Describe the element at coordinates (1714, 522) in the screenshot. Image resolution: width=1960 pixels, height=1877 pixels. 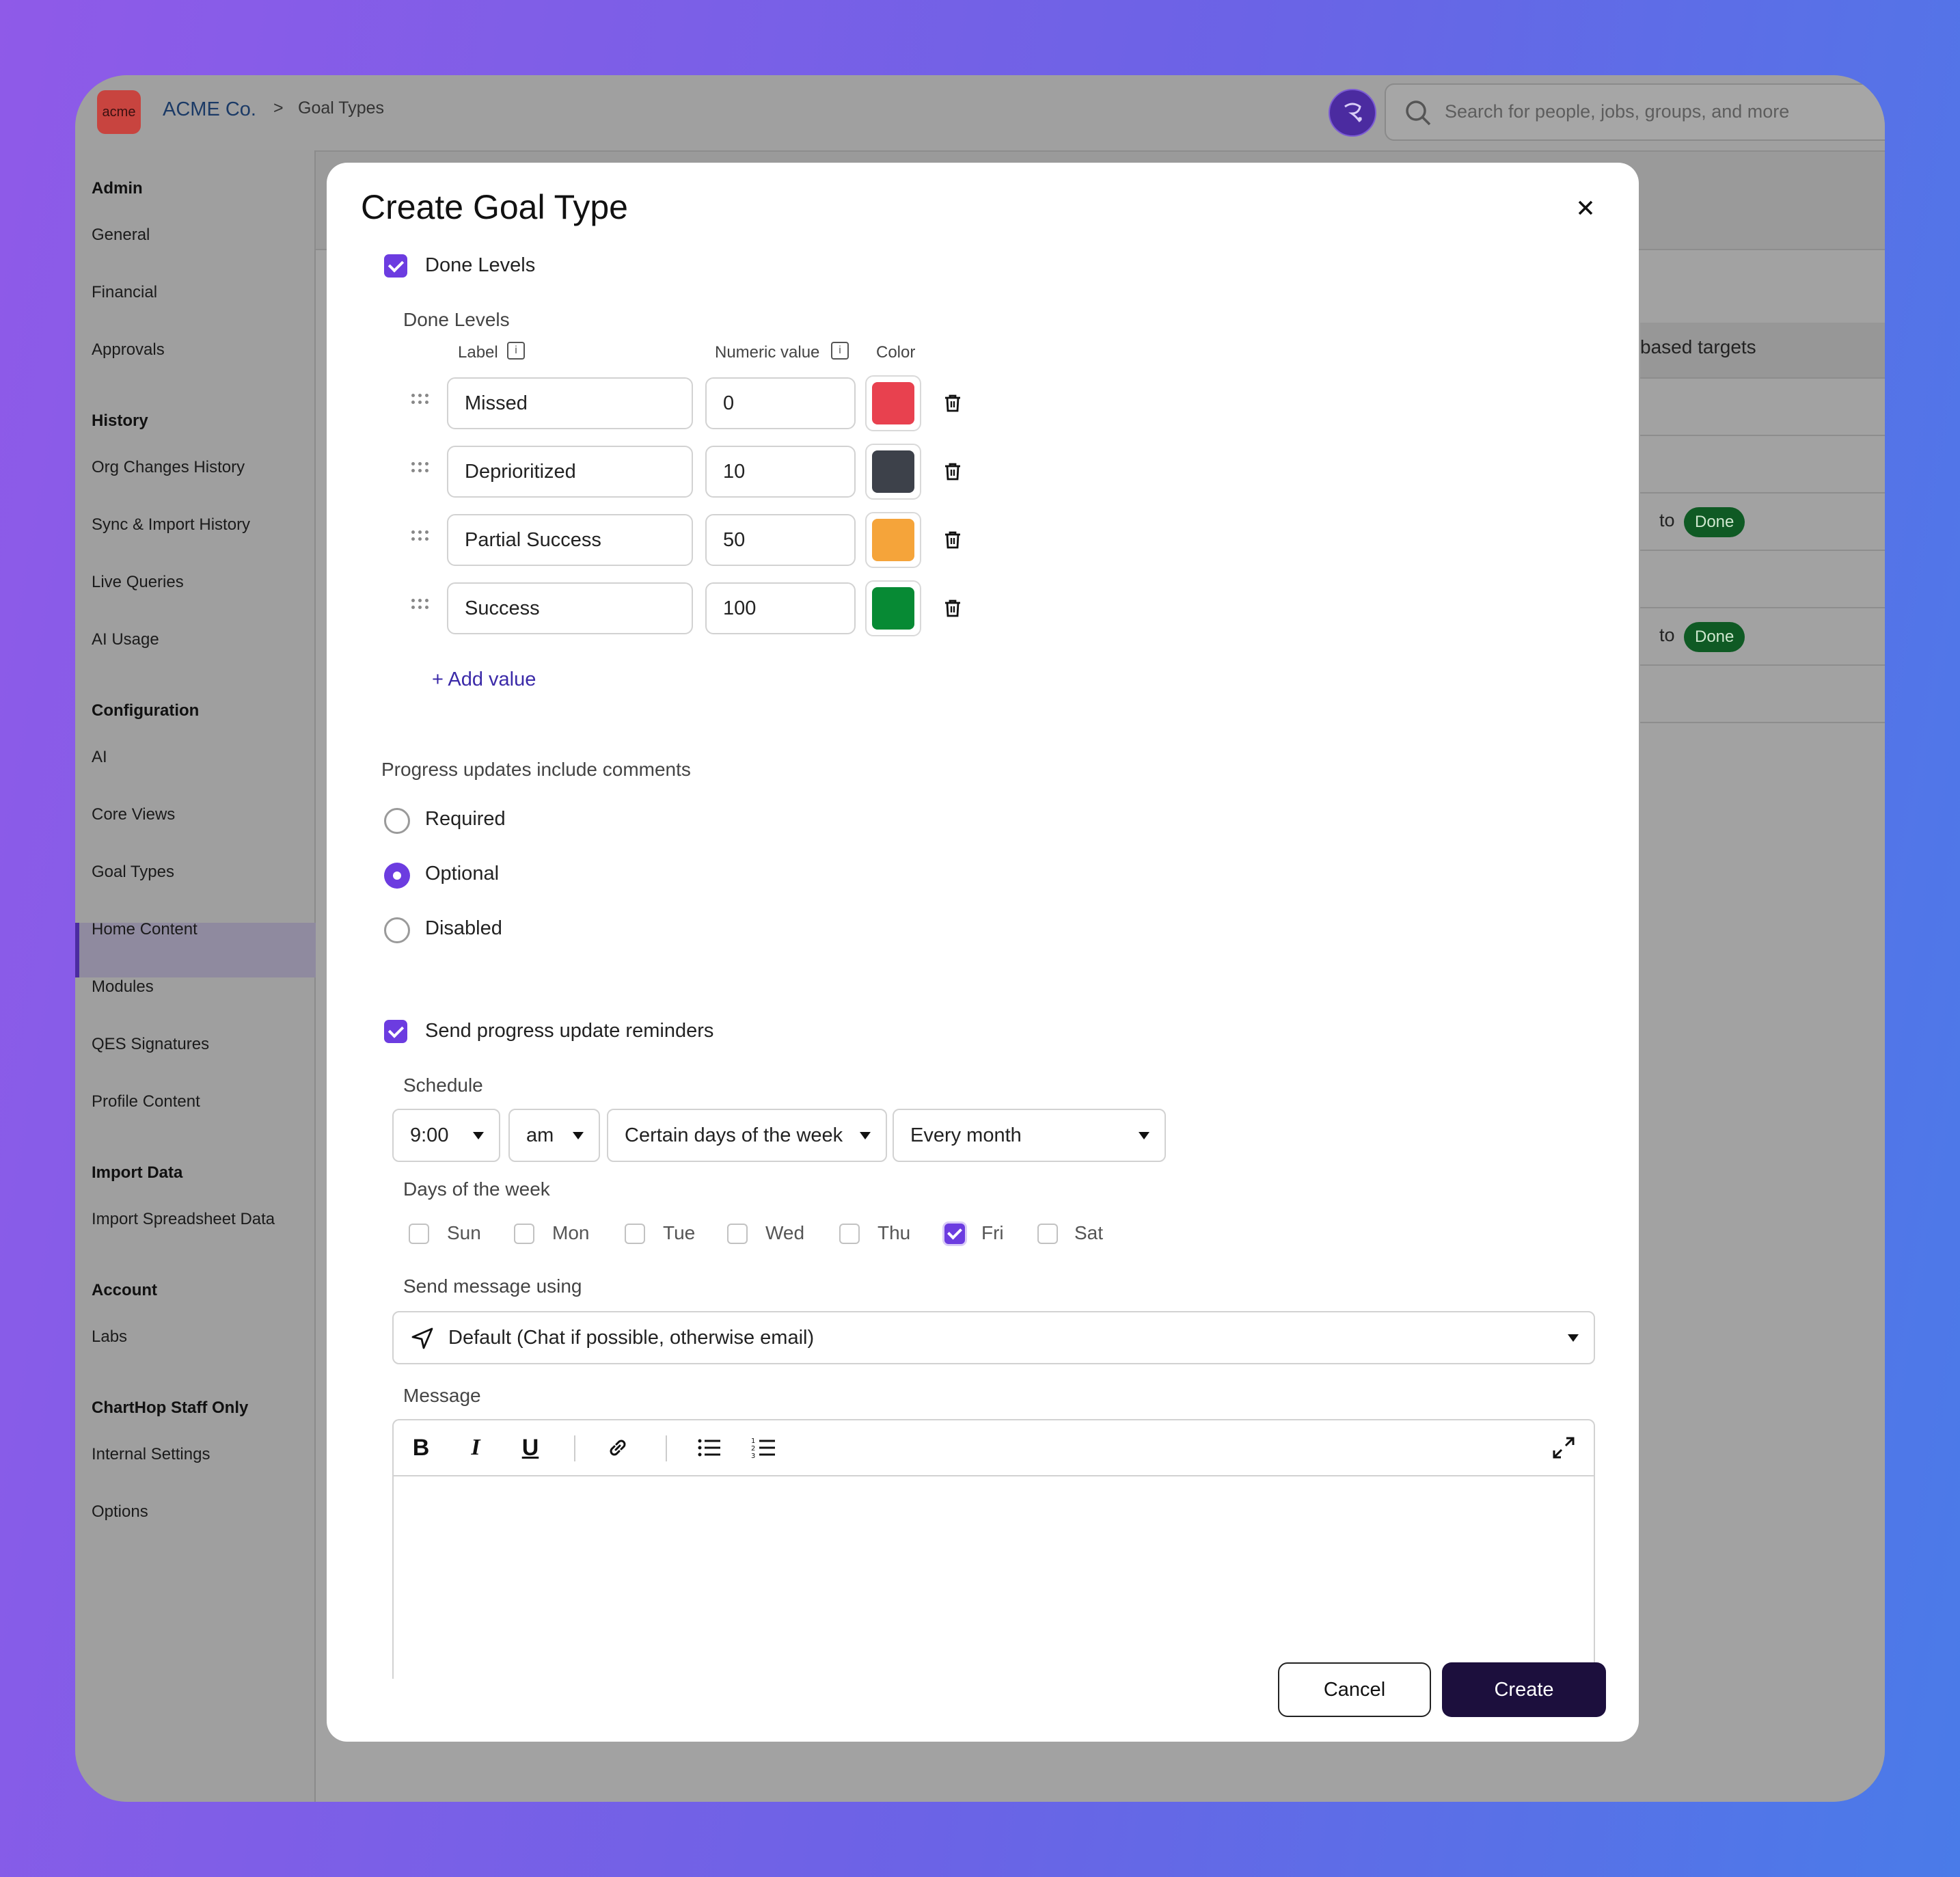
I see `background-row1-done-badge: Done` at that location.